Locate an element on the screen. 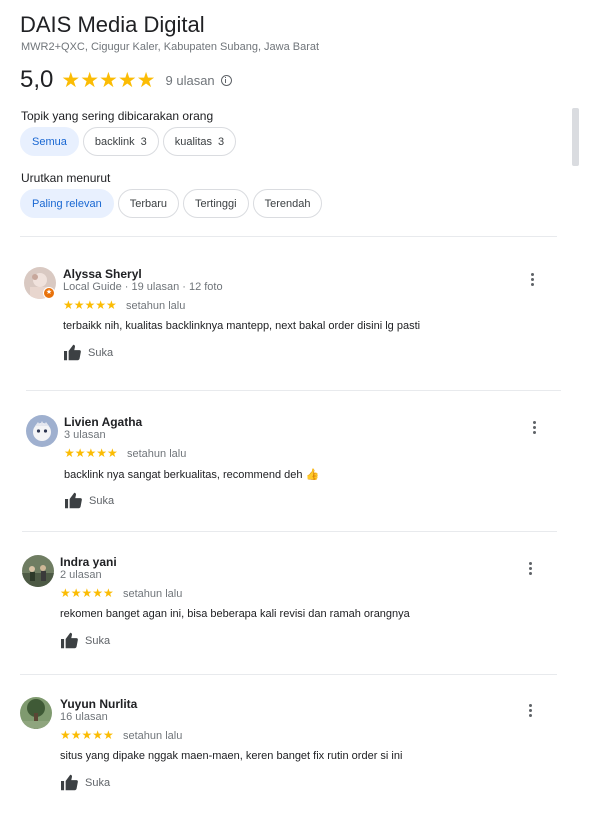 The height and width of the screenshot is (823, 601). reviewer-name: Yuyun Nurlita is located at coordinates (98, 704).